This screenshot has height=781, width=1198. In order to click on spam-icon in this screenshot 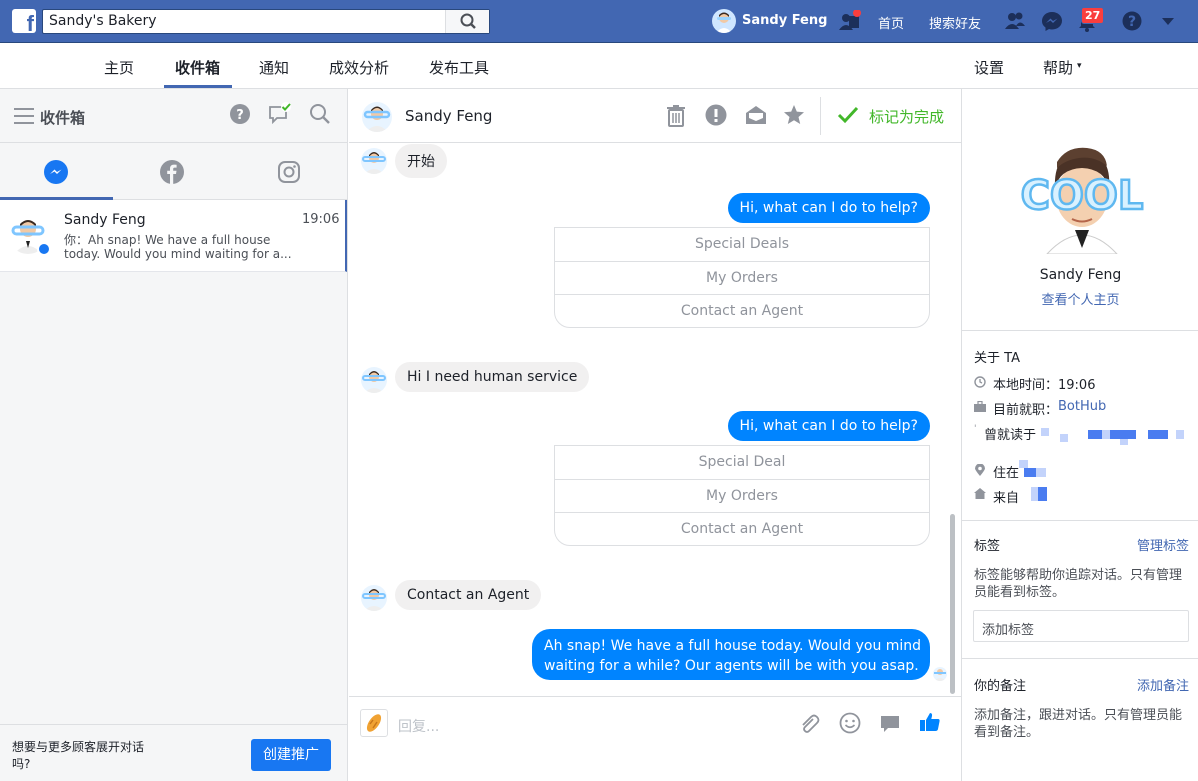, I will do `click(716, 117)`.